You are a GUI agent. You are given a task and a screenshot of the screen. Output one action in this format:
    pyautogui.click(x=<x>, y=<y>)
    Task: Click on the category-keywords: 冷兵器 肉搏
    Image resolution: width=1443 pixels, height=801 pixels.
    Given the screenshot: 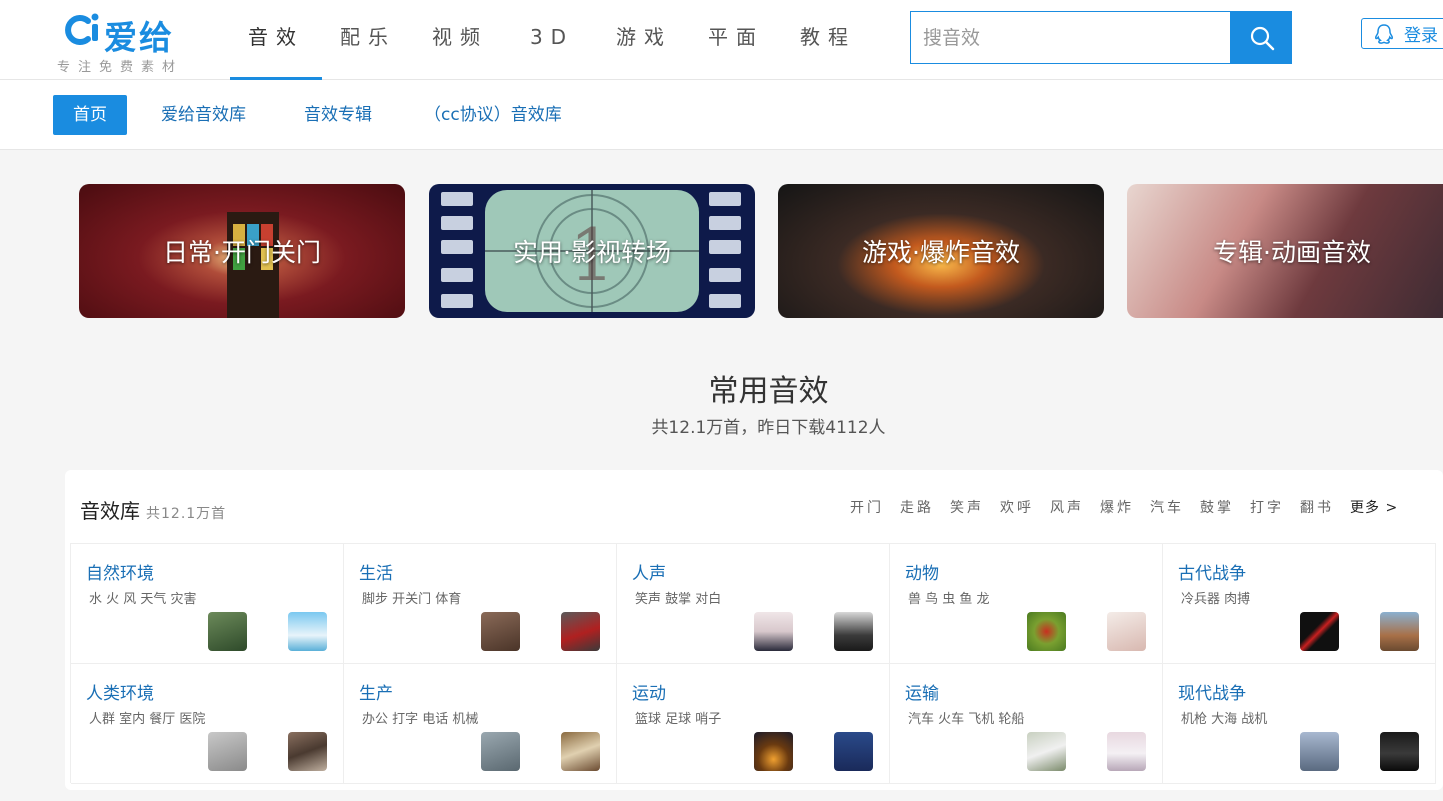 What is the action you would take?
    pyautogui.click(x=1216, y=599)
    